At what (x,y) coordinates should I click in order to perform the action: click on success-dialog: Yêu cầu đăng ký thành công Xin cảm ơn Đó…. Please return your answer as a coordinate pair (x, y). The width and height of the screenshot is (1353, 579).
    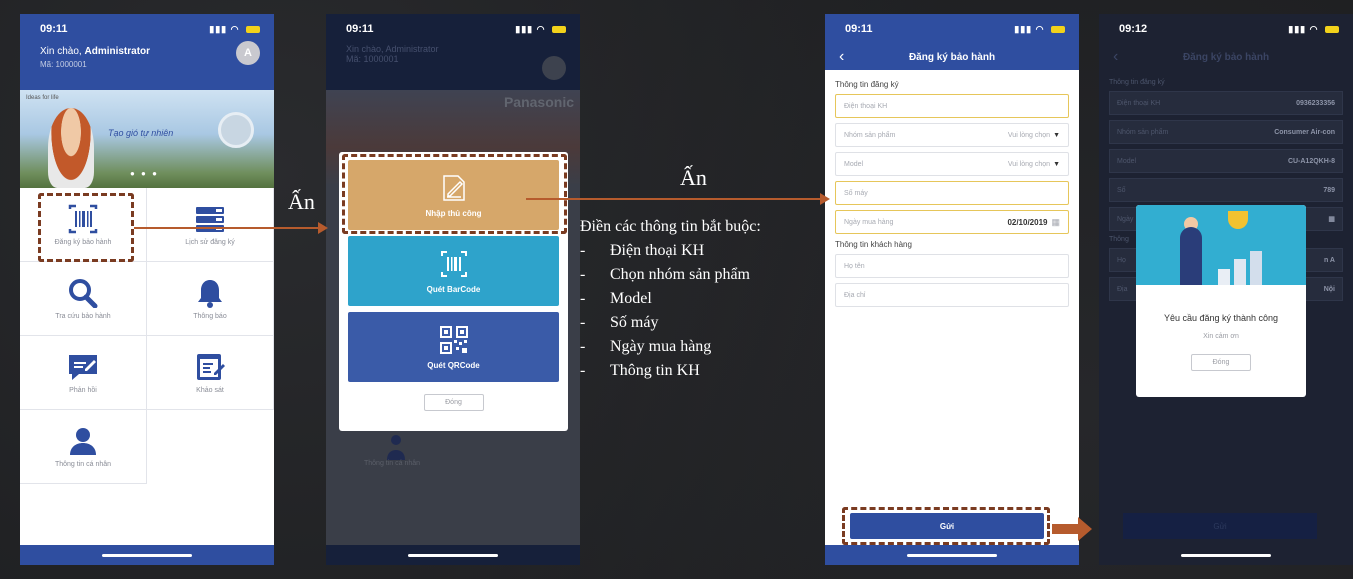
    Looking at the image, I should click on (1221, 301).